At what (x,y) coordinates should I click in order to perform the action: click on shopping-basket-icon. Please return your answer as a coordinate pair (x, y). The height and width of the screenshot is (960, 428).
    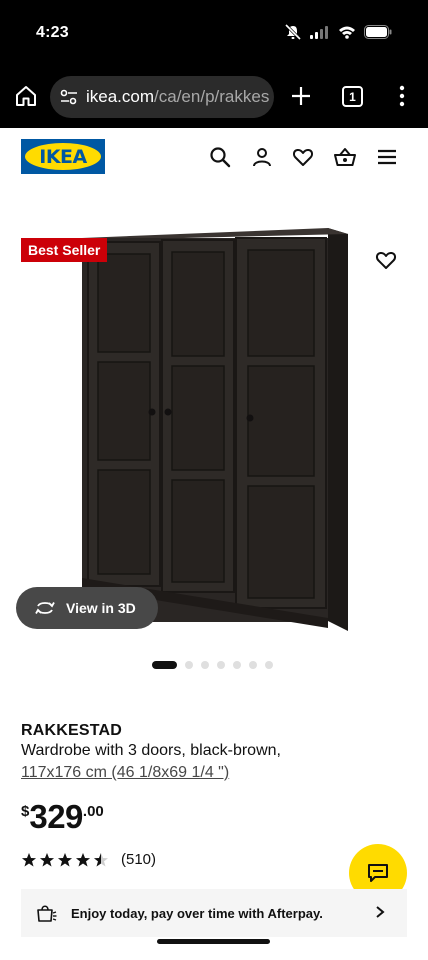
    Looking at the image, I should click on (345, 157).